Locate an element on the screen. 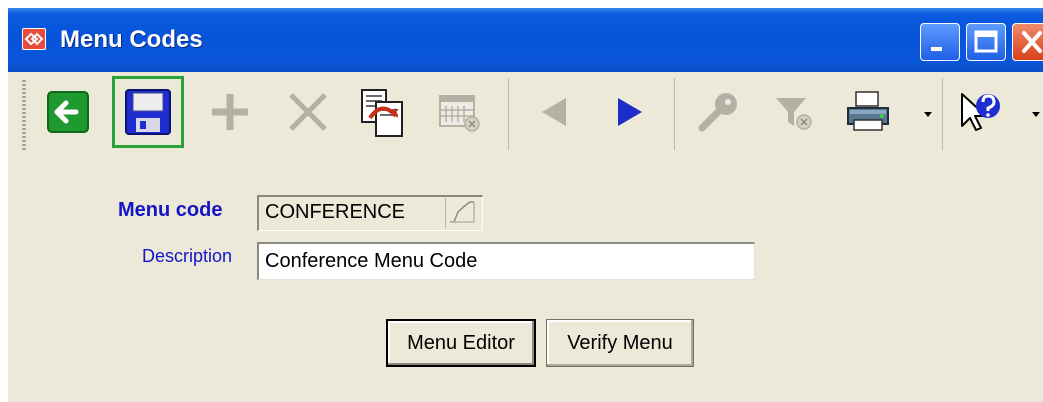 This screenshot has width=1043, height=402. verify-menu-button: Verify Menu is located at coordinates (620, 343).